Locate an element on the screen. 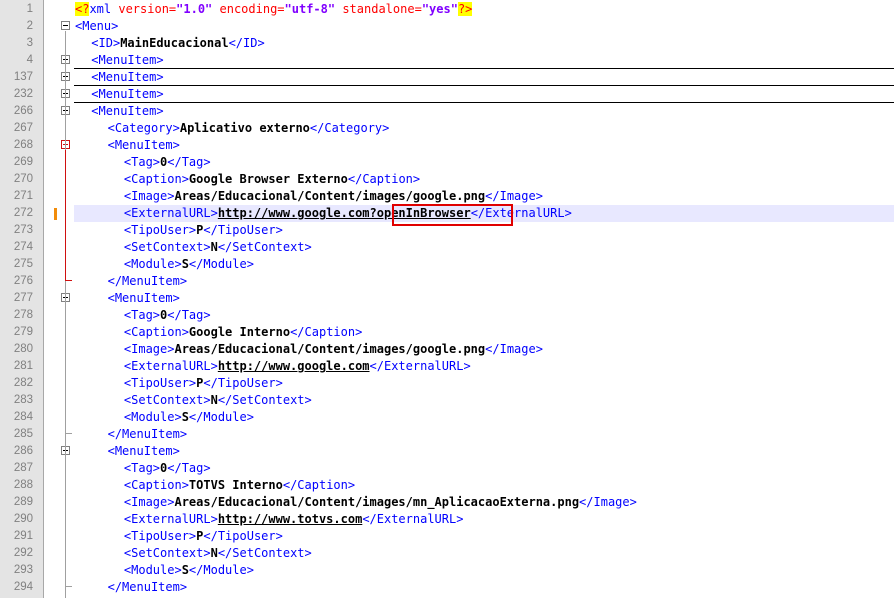  code-line: 2 <Menu> is located at coordinates (447, 26).